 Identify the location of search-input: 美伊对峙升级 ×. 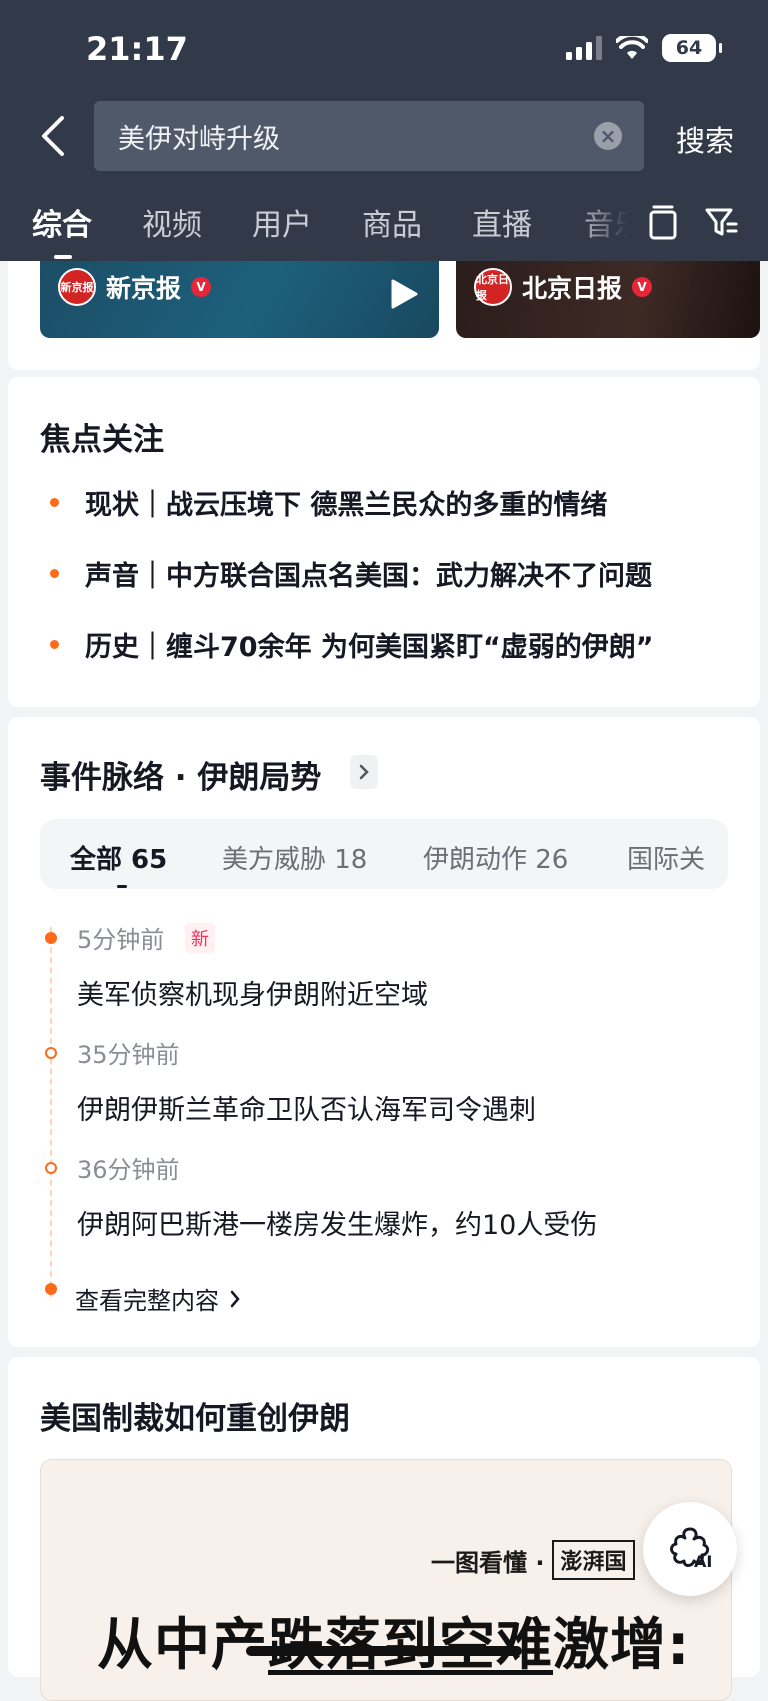
(369, 136).